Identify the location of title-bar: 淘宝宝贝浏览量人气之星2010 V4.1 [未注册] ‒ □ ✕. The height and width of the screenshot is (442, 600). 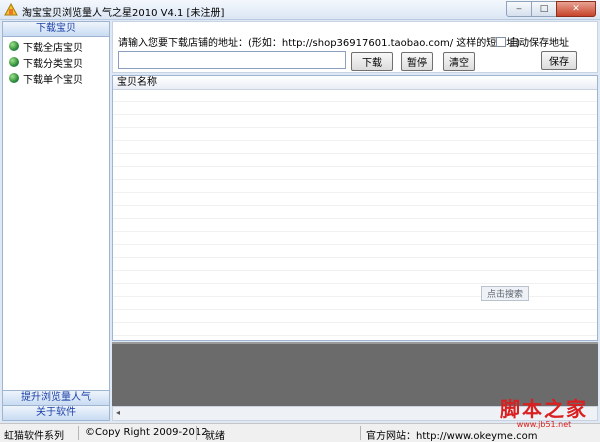
(300, 10).